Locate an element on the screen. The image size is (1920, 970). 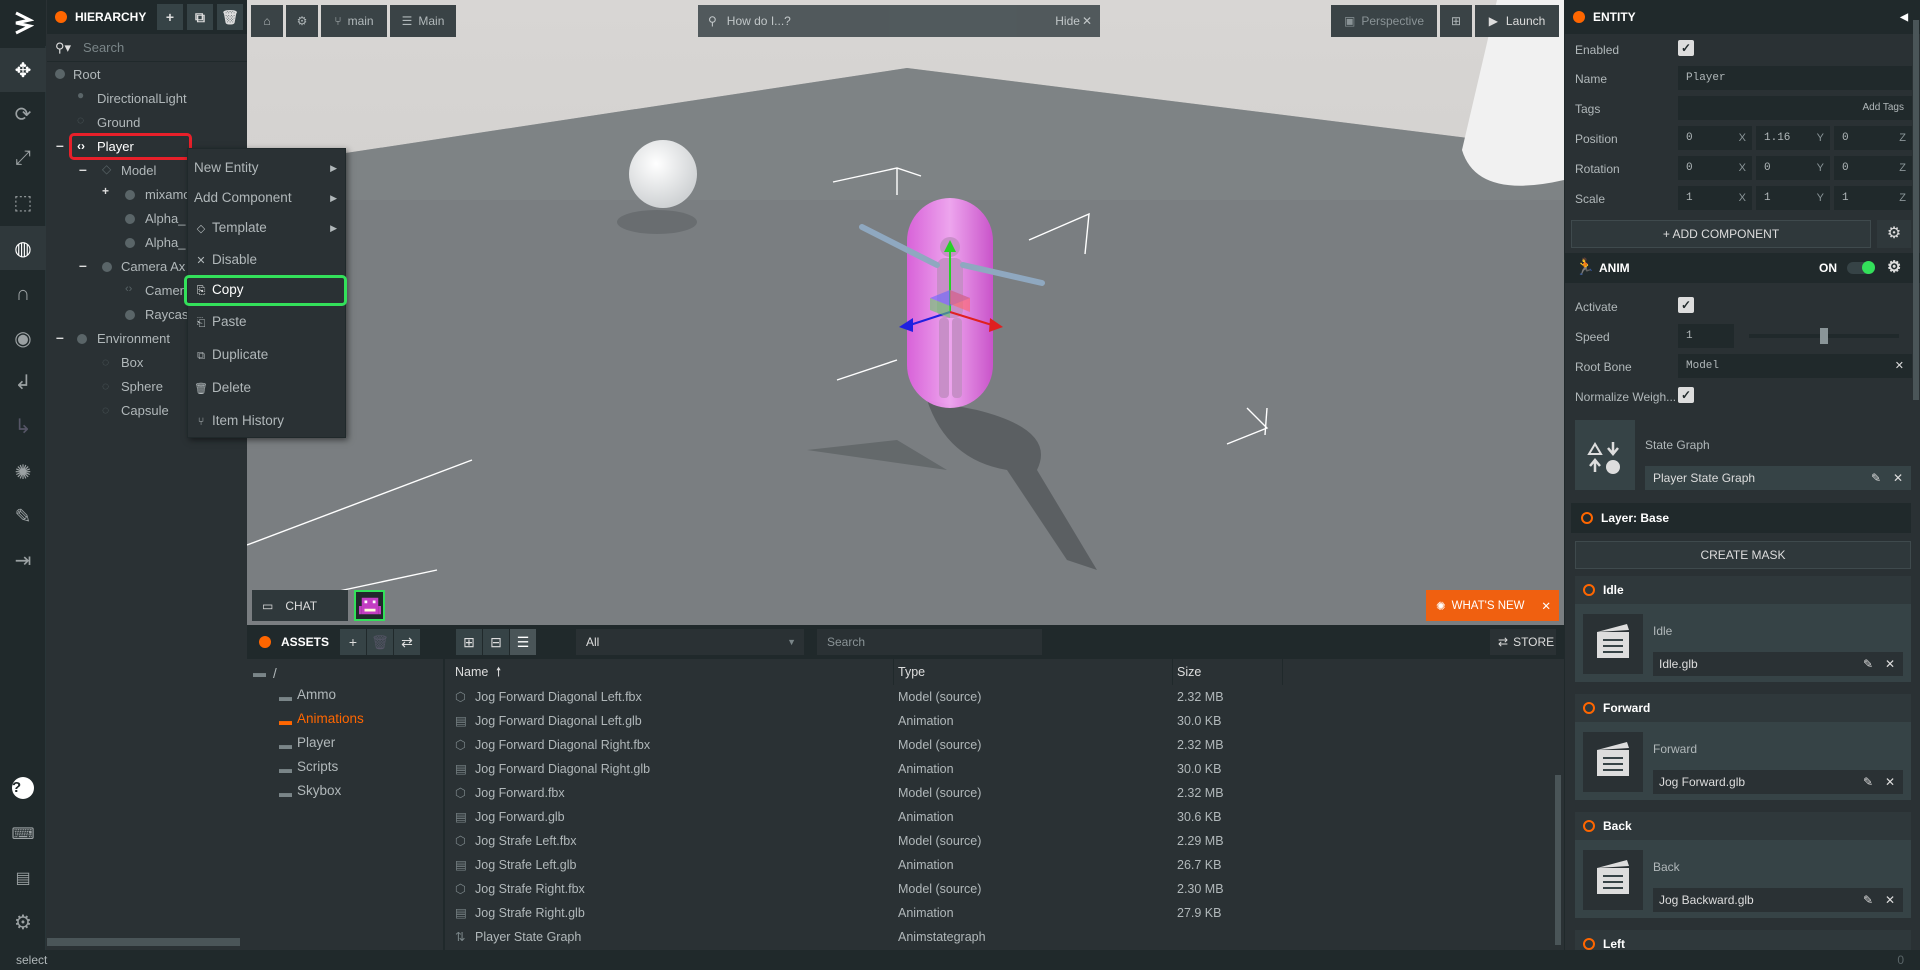
rotation-x-field: 0X is located at coordinates (1715, 168).